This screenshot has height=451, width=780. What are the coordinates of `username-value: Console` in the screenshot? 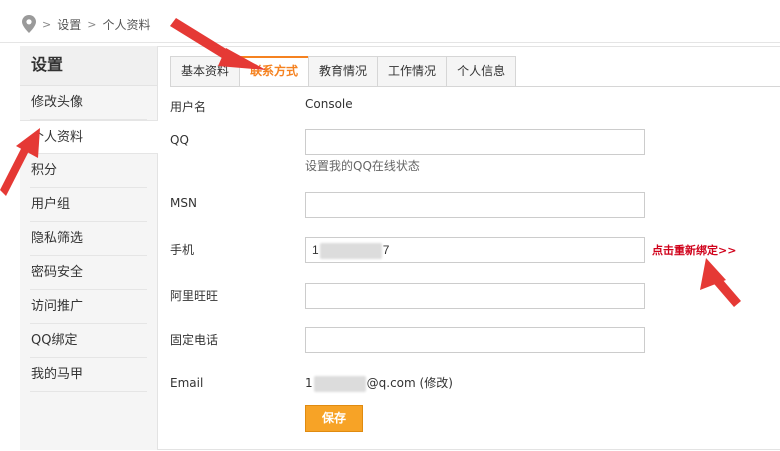 It's located at (329, 104).